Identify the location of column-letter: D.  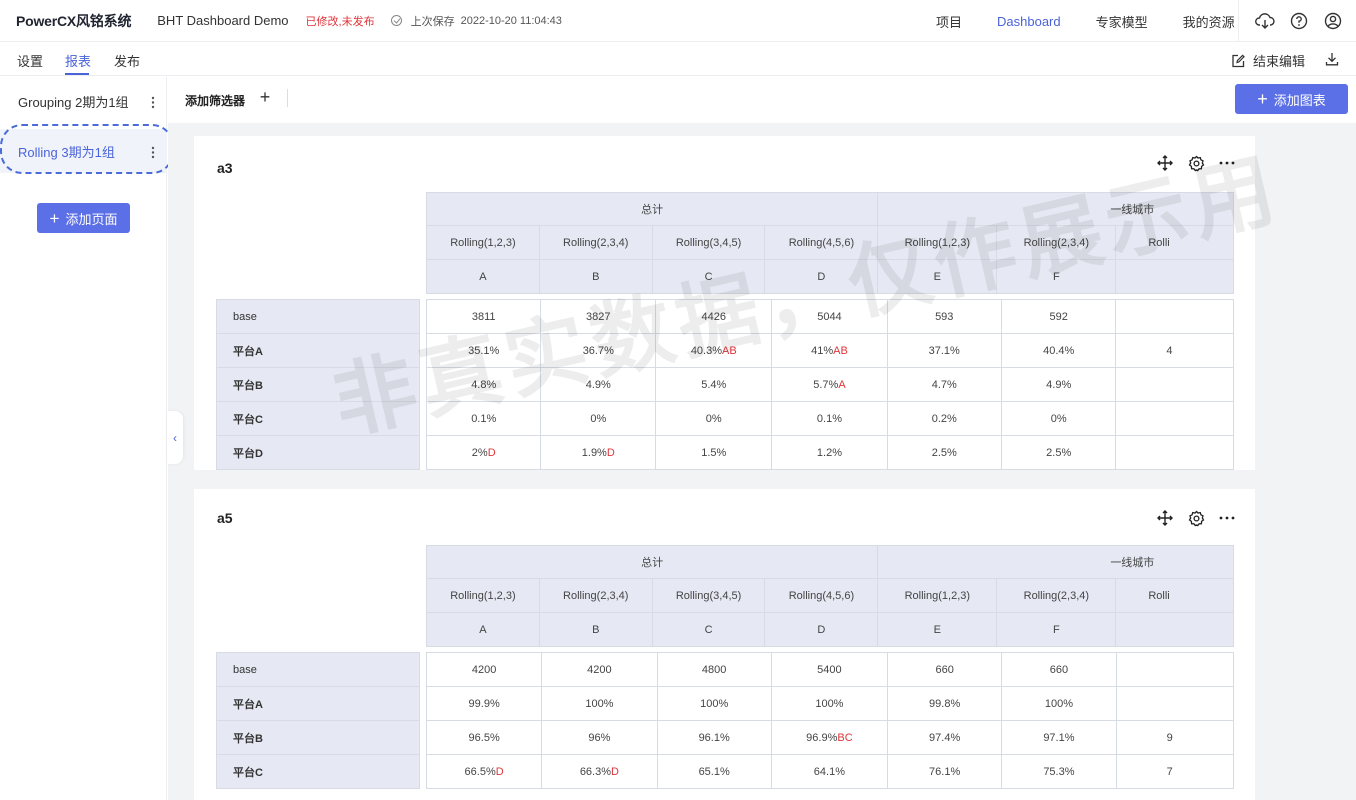
(821, 629).